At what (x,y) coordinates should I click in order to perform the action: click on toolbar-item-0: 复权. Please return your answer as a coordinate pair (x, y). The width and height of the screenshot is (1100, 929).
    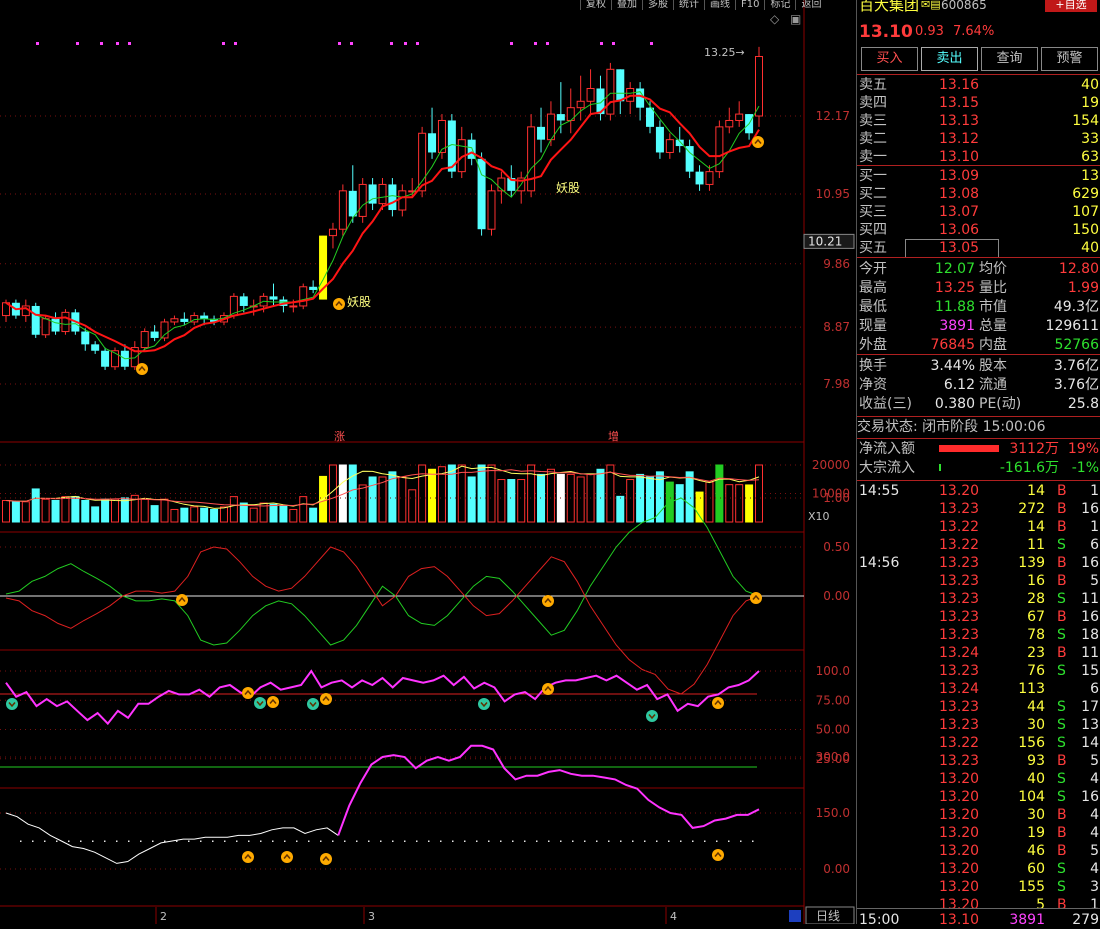
    Looking at the image, I should click on (595, 5).